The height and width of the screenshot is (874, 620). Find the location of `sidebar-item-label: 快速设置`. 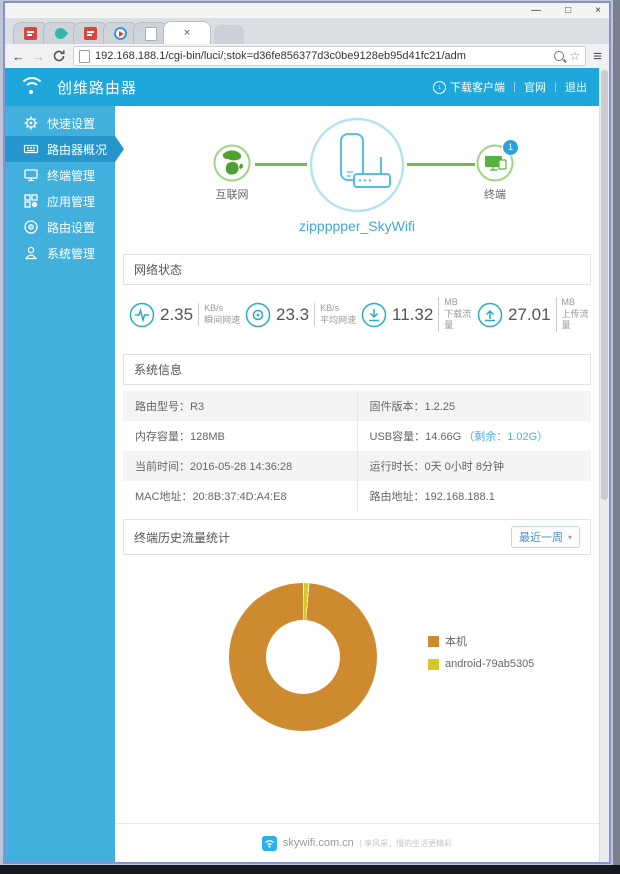

sidebar-item-label: 快速设置 is located at coordinates (71, 123).